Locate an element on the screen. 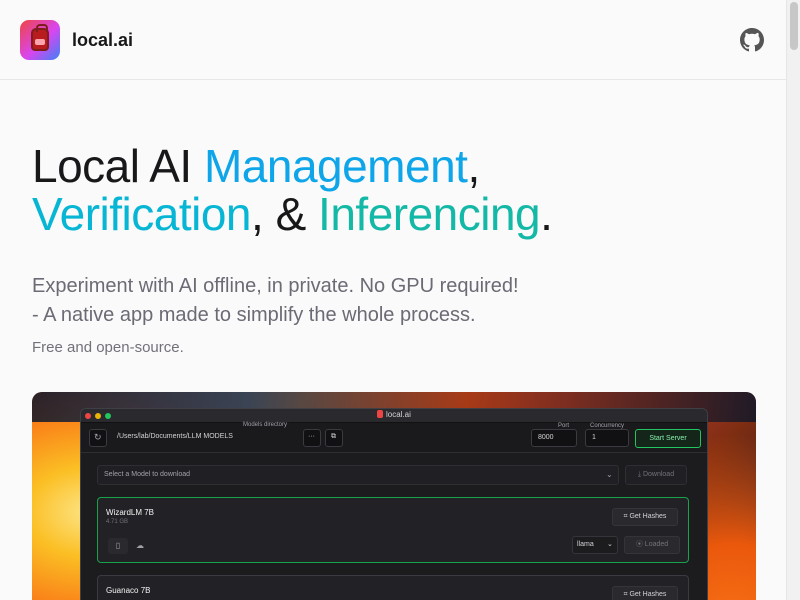 This screenshot has height=600, width=800. model-card: Guanaco 7B ⌗ Get Hashes is located at coordinates (393, 587).